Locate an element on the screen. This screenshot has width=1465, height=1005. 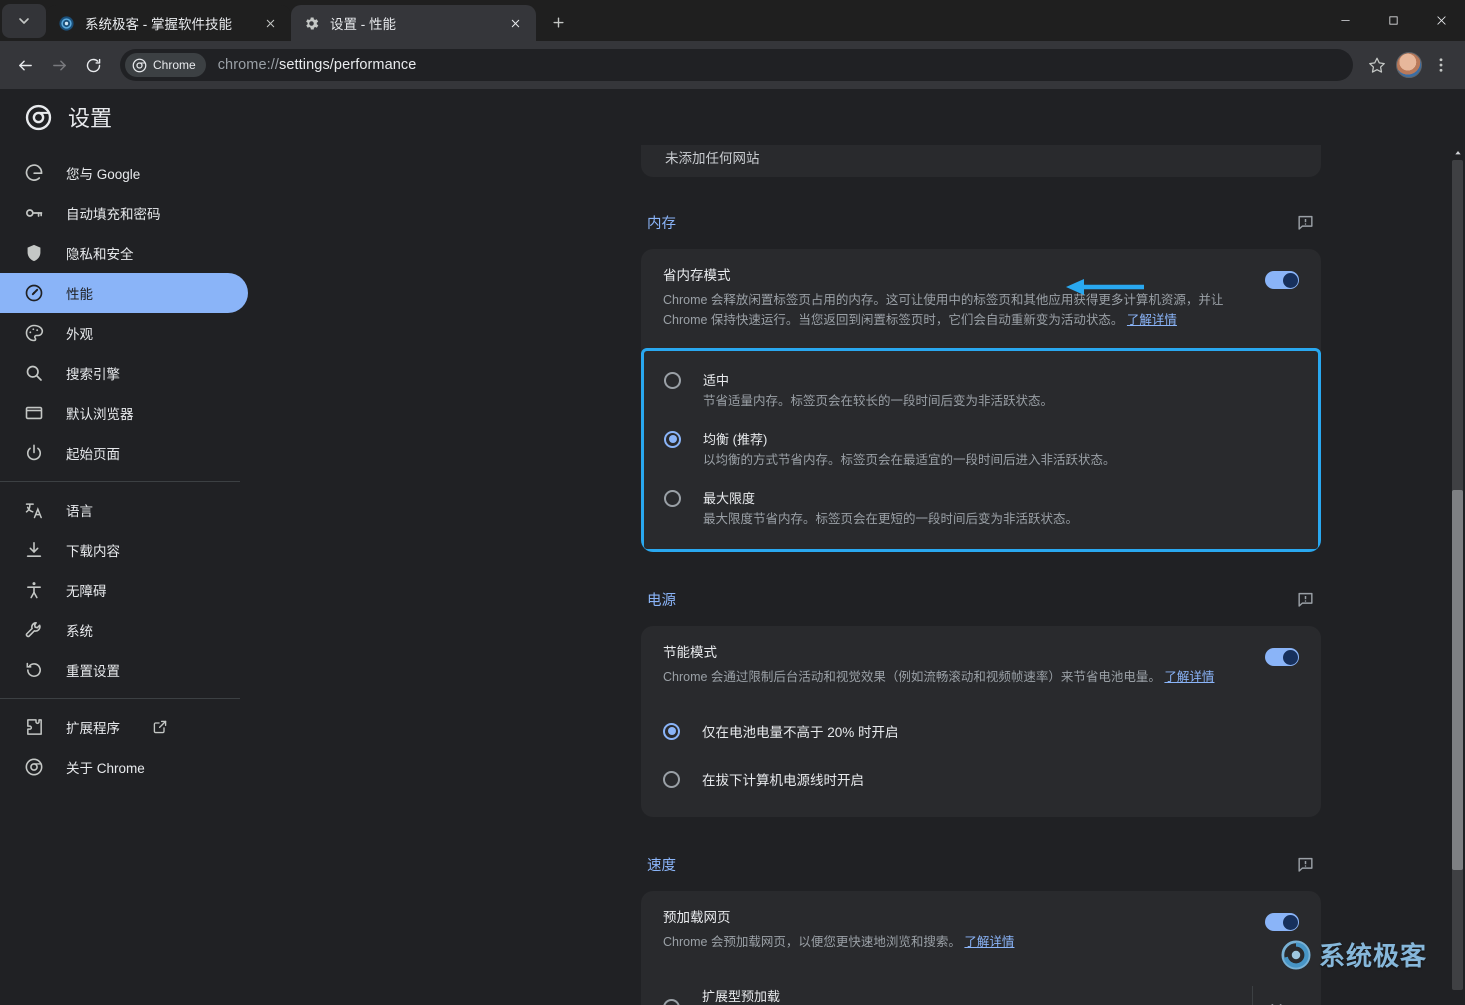
scrollbar-up-button is located at coordinates (1457, 152).